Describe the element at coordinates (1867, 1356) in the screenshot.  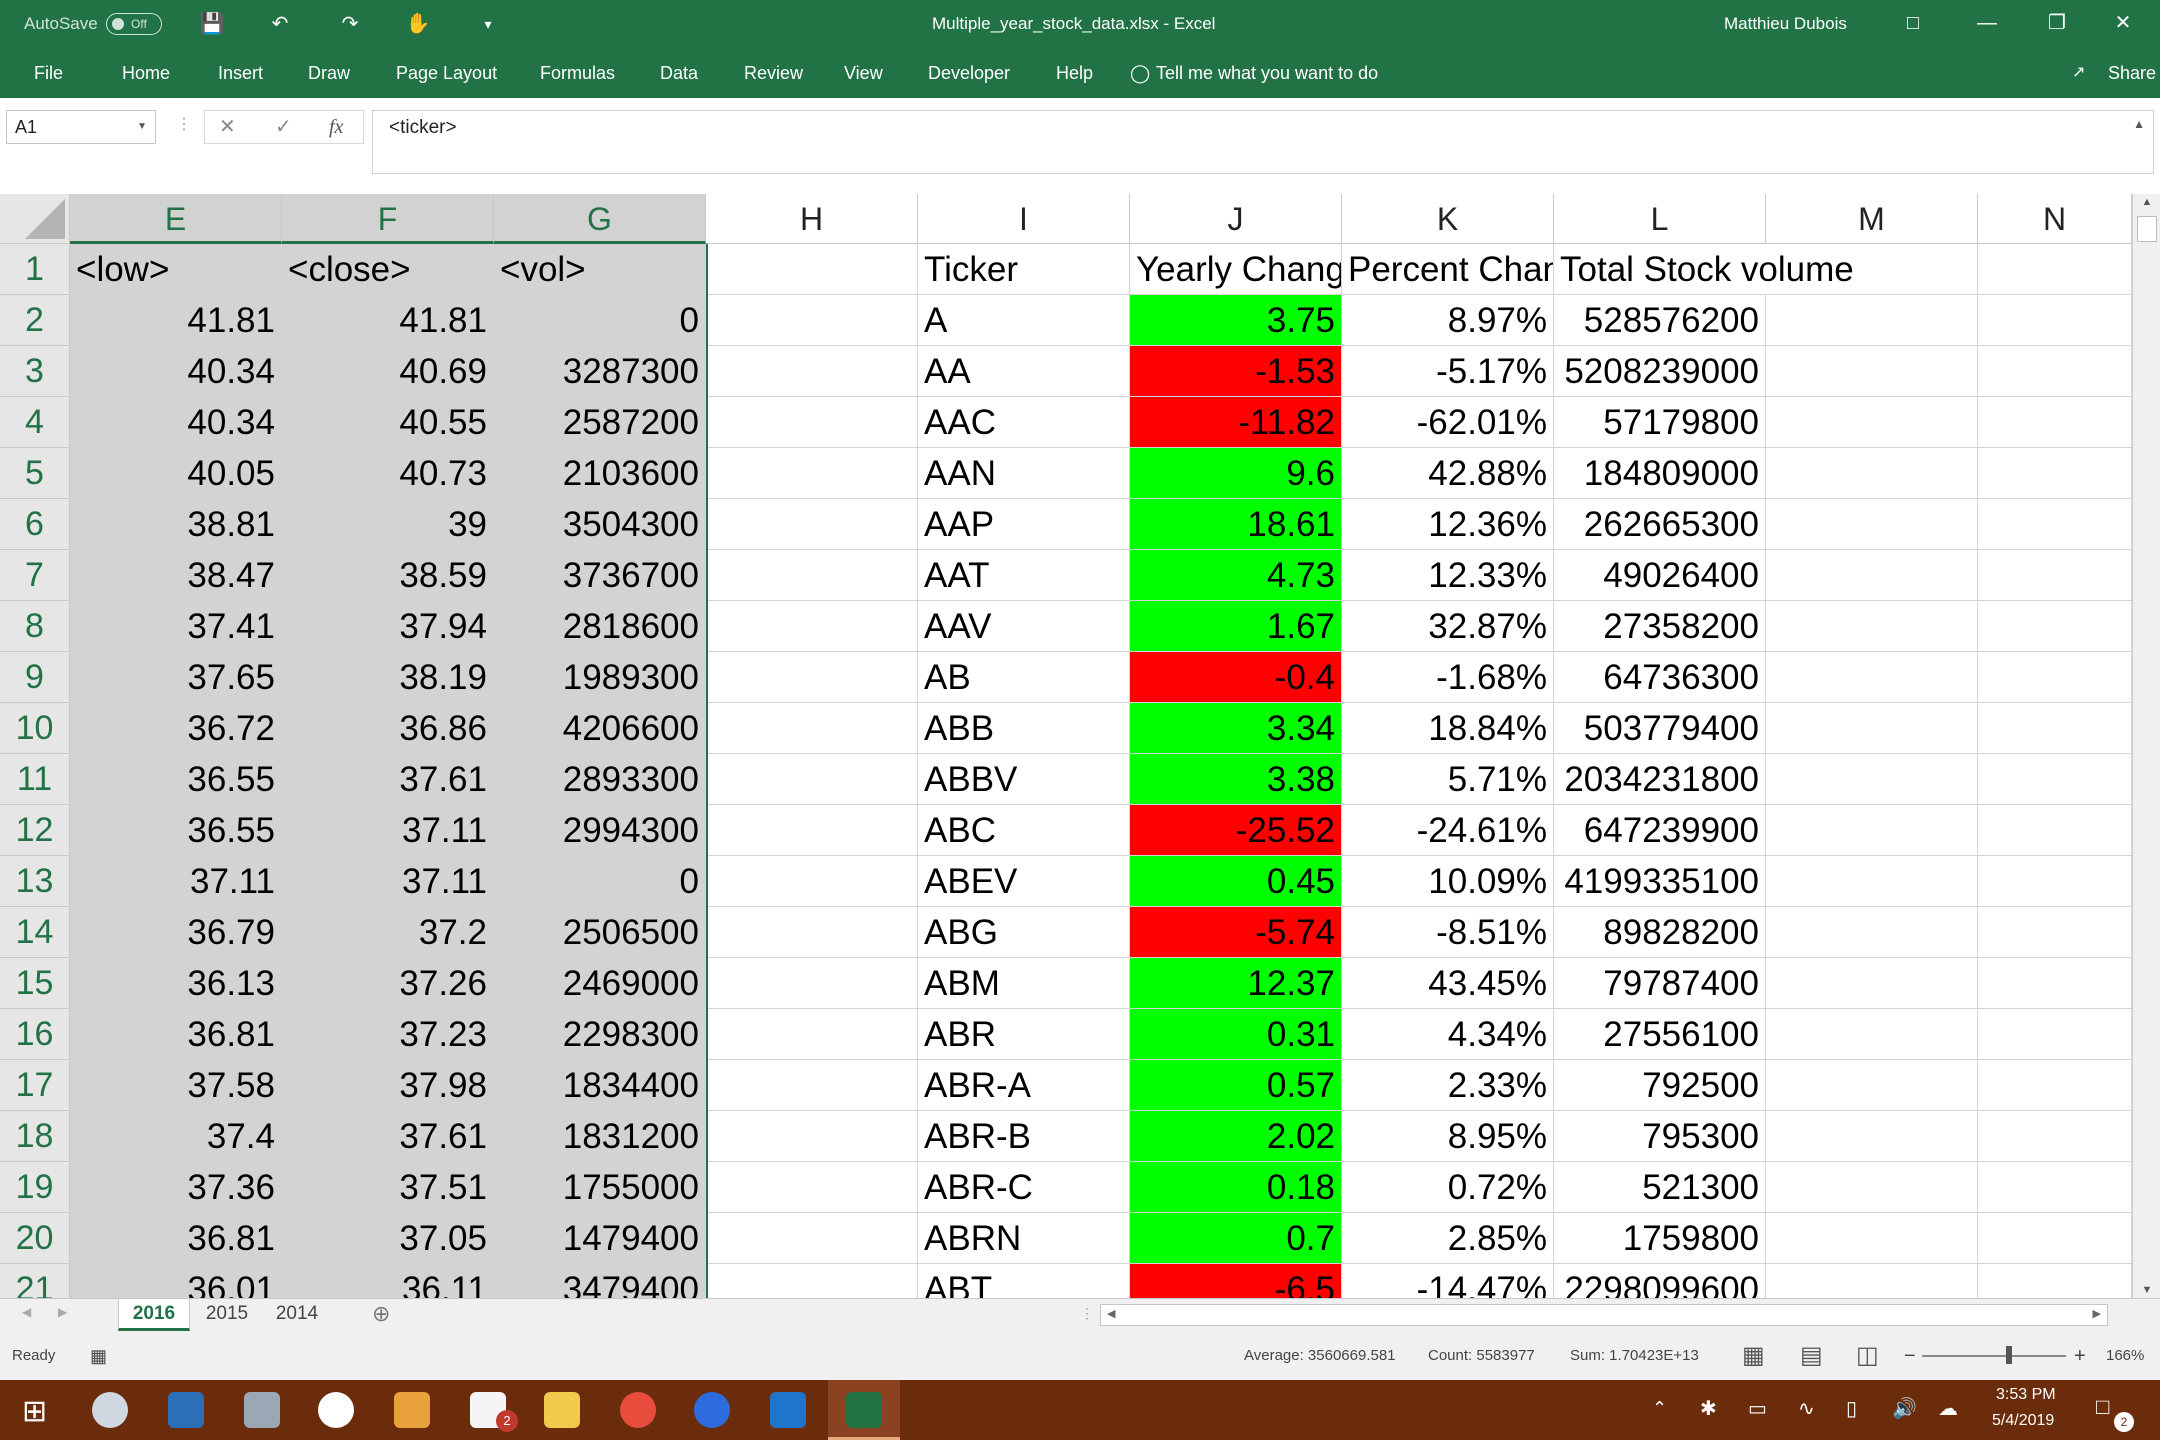
I see `page-break-view-icon: ◫` at that location.